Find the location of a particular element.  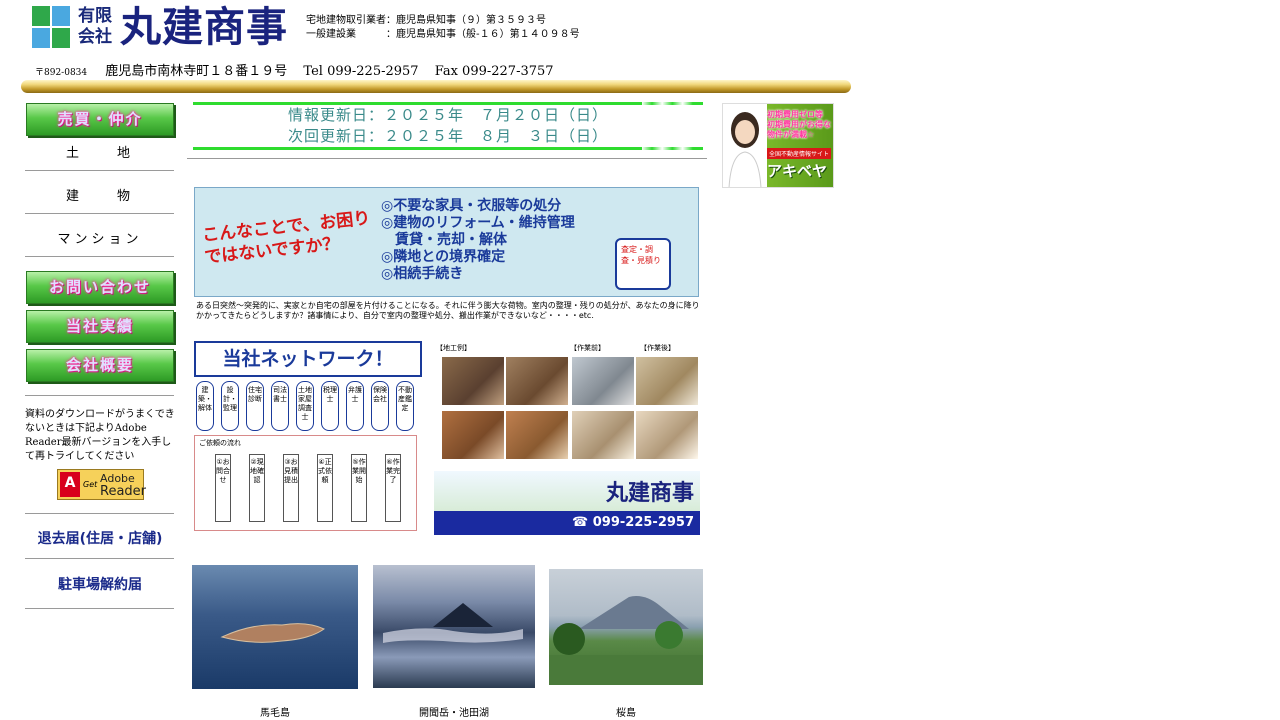

network-role: 設計・監理 is located at coordinates (230, 406).